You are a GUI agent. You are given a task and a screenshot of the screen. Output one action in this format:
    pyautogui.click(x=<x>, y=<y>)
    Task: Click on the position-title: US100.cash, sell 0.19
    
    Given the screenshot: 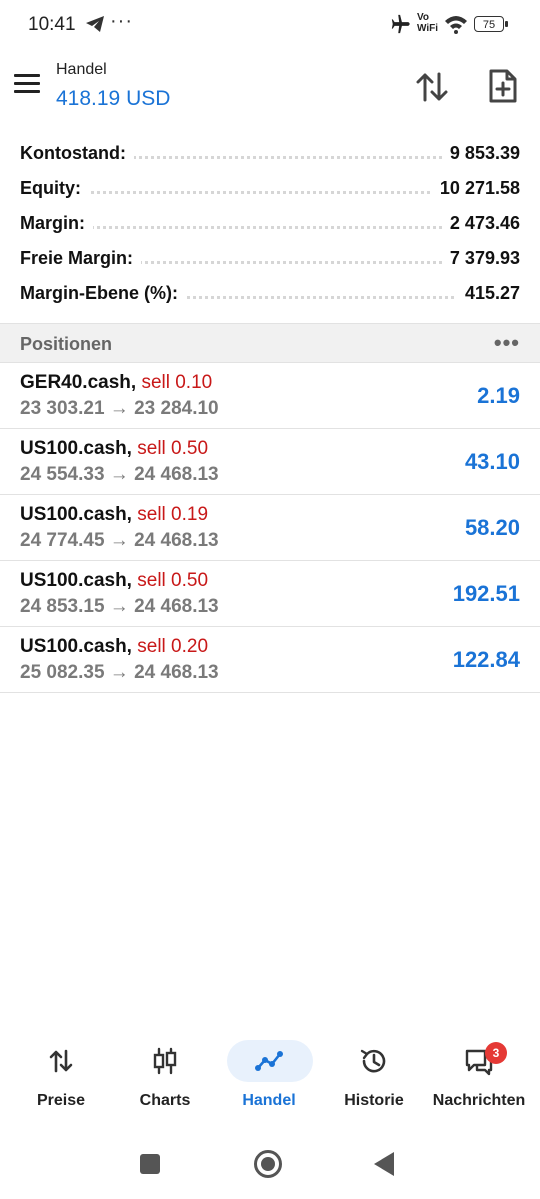 What is the action you would take?
    pyautogui.click(x=114, y=515)
    